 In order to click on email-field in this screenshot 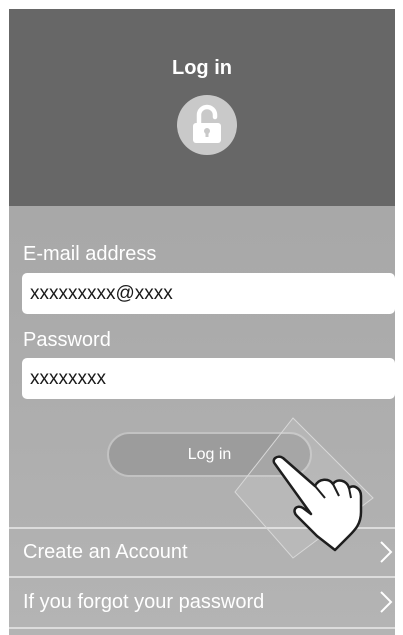, I will do `click(208, 293)`.